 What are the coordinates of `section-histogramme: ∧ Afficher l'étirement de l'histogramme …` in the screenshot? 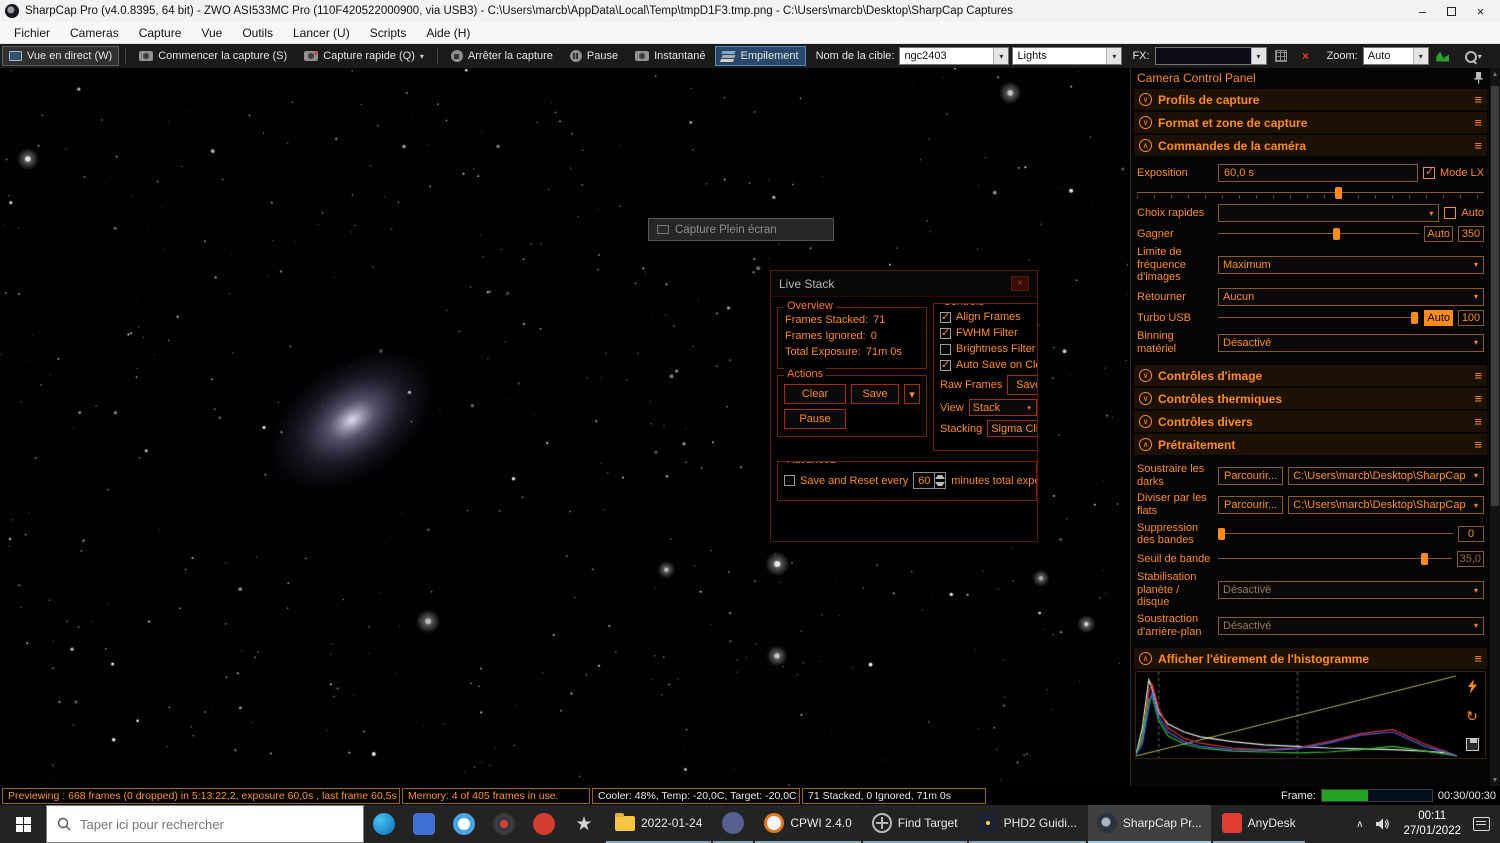 It's located at (1310, 659).